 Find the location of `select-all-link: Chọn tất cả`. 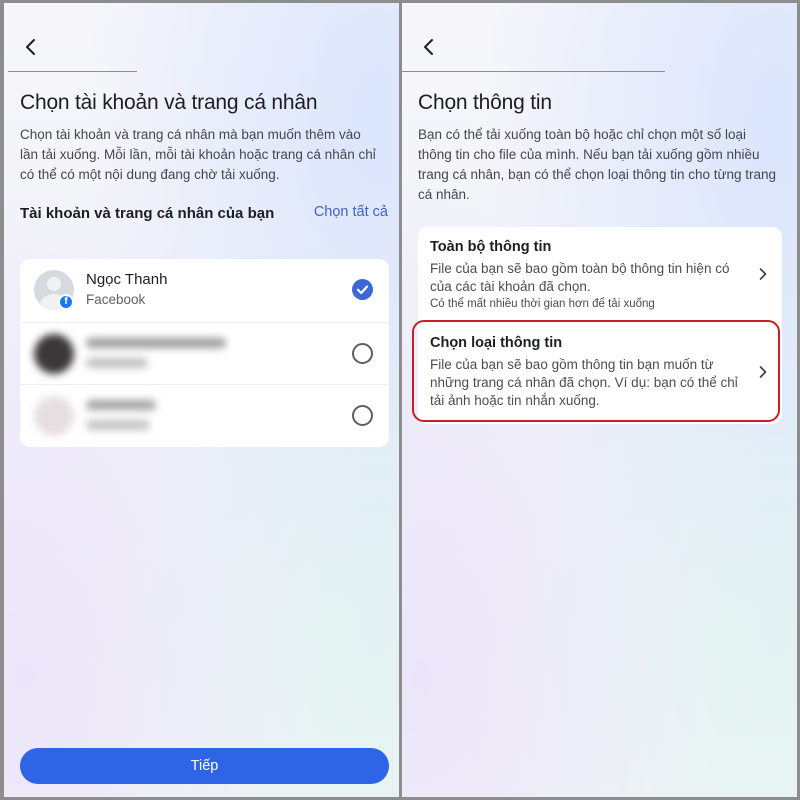

select-all-link: Chọn tất cả is located at coordinates (351, 212).